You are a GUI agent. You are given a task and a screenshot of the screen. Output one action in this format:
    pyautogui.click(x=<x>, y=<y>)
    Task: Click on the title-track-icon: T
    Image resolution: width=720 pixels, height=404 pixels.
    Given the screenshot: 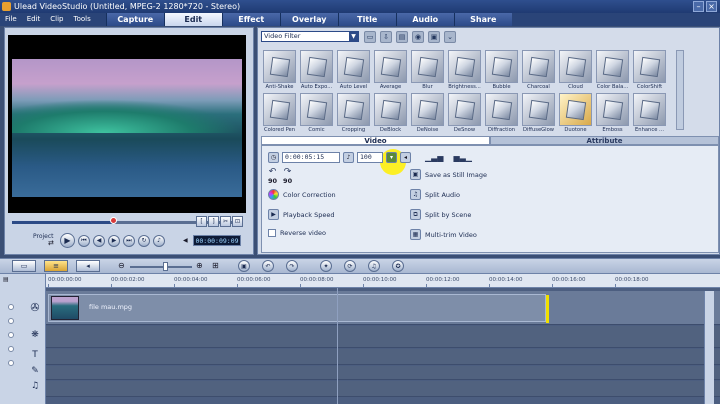 What is the action you would take?
    pyautogui.click(x=35, y=355)
    